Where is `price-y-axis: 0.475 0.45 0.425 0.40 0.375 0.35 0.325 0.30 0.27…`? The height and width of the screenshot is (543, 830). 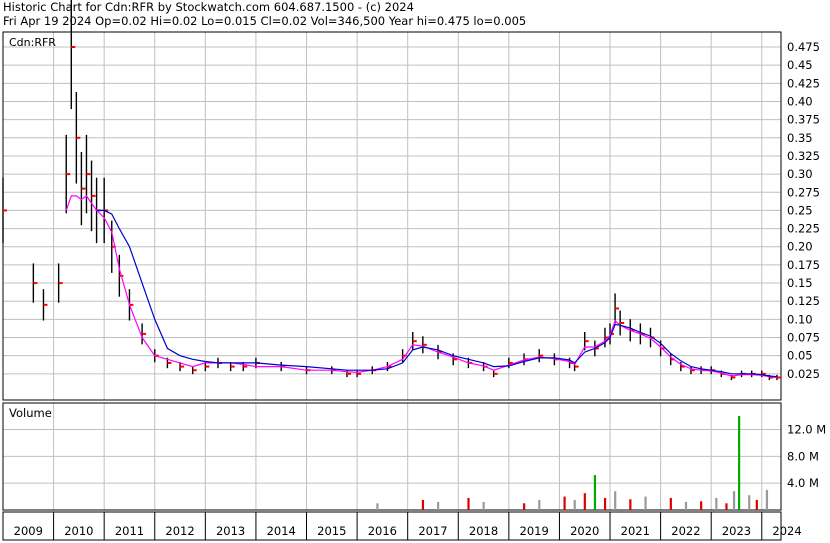
price-y-axis: 0.475 0.45 0.425 0.40 0.375 0.35 0.325 0.30 0.27… is located at coordinates (803, 210).